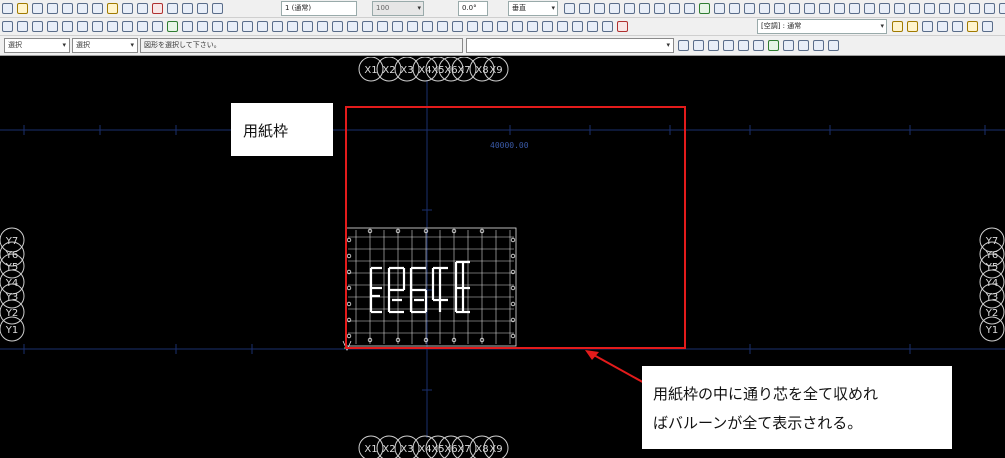 This screenshot has width=1005, height=458. Describe the element at coordinates (833, 45) in the screenshot. I see `report-icon` at that location.